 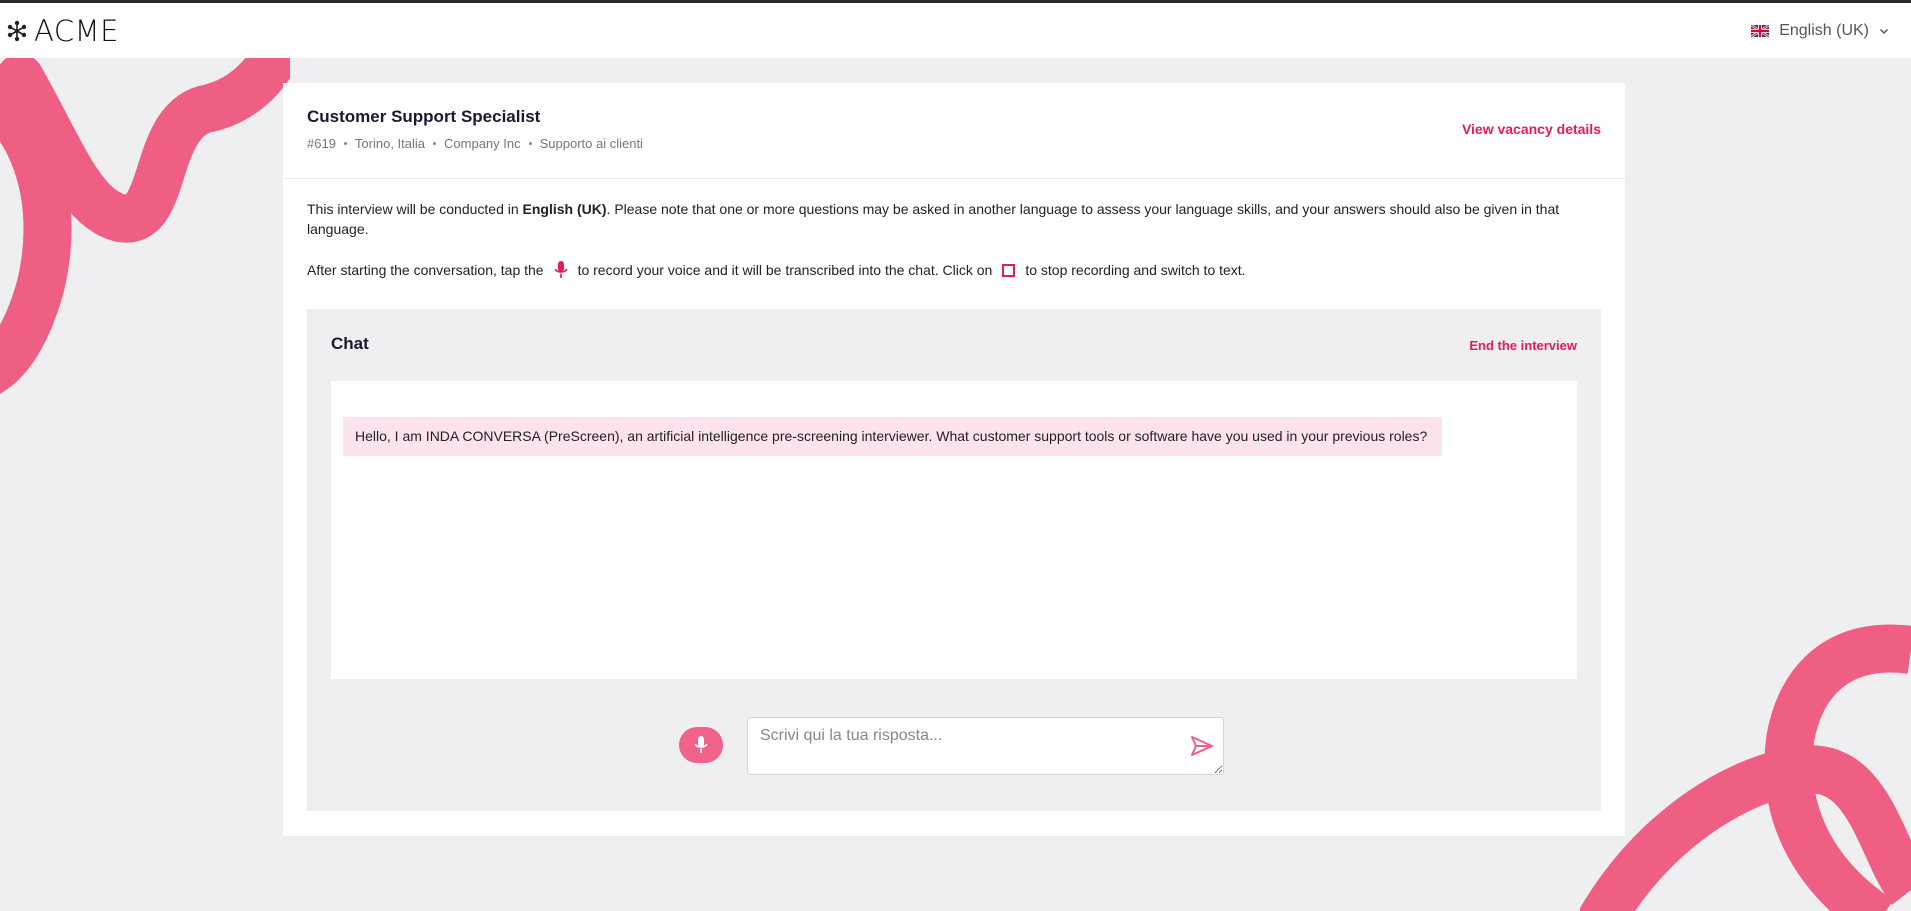 What do you see at coordinates (1523, 345) in the screenshot?
I see `end-interview-button: End the interview` at bounding box center [1523, 345].